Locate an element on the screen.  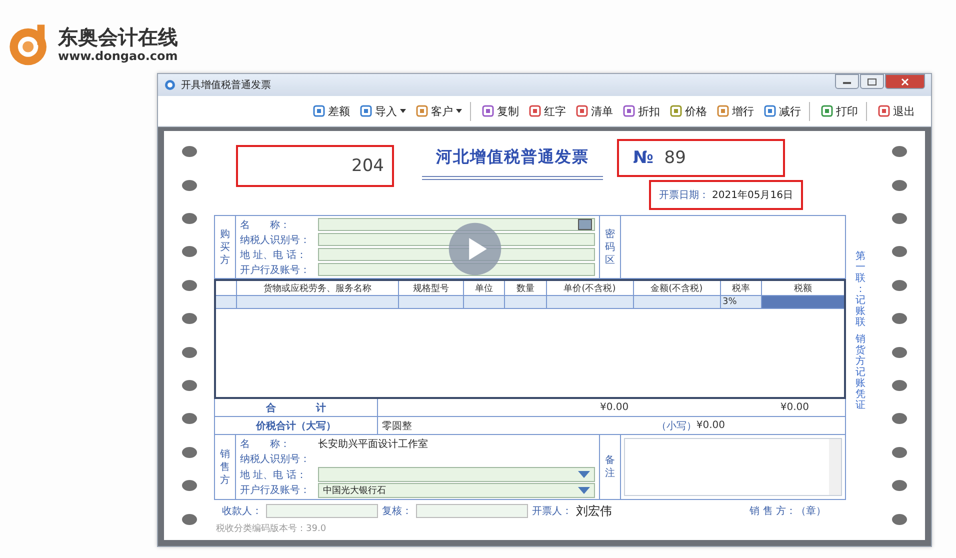
field-label: 开票人： is located at coordinates (552, 511).